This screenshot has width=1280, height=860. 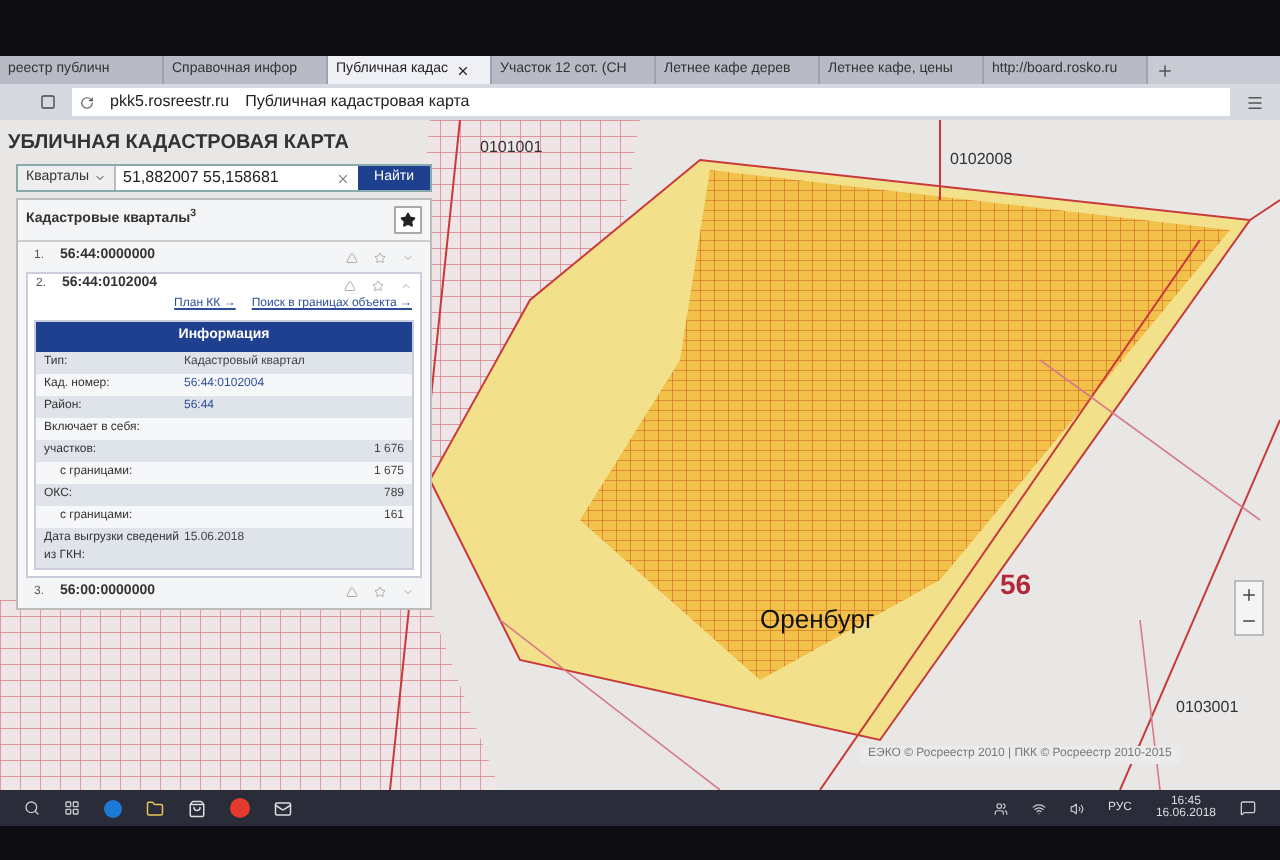 What do you see at coordinates (1038, 808) in the screenshot?
I see `network-icon` at bounding box center [1038, 808].